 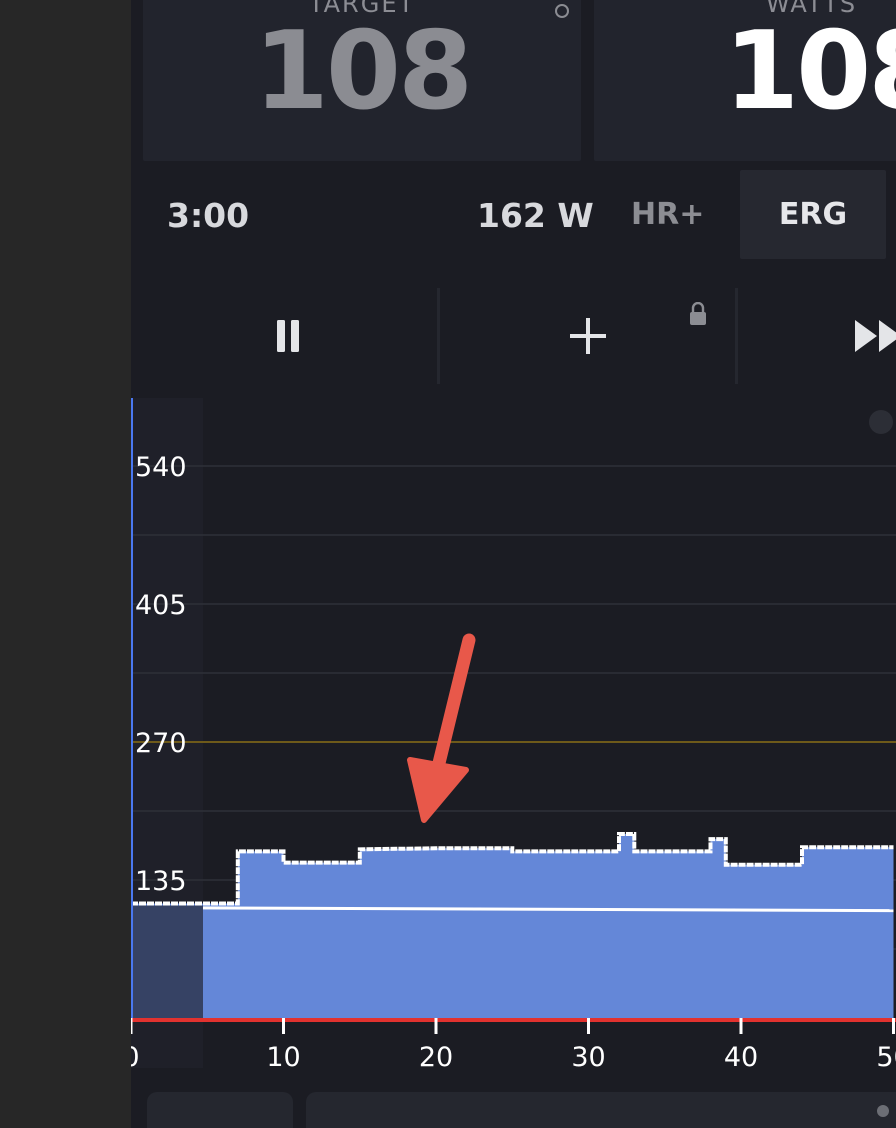 I want to click on x-tick-label: 0, so click(x=135, y=1057).